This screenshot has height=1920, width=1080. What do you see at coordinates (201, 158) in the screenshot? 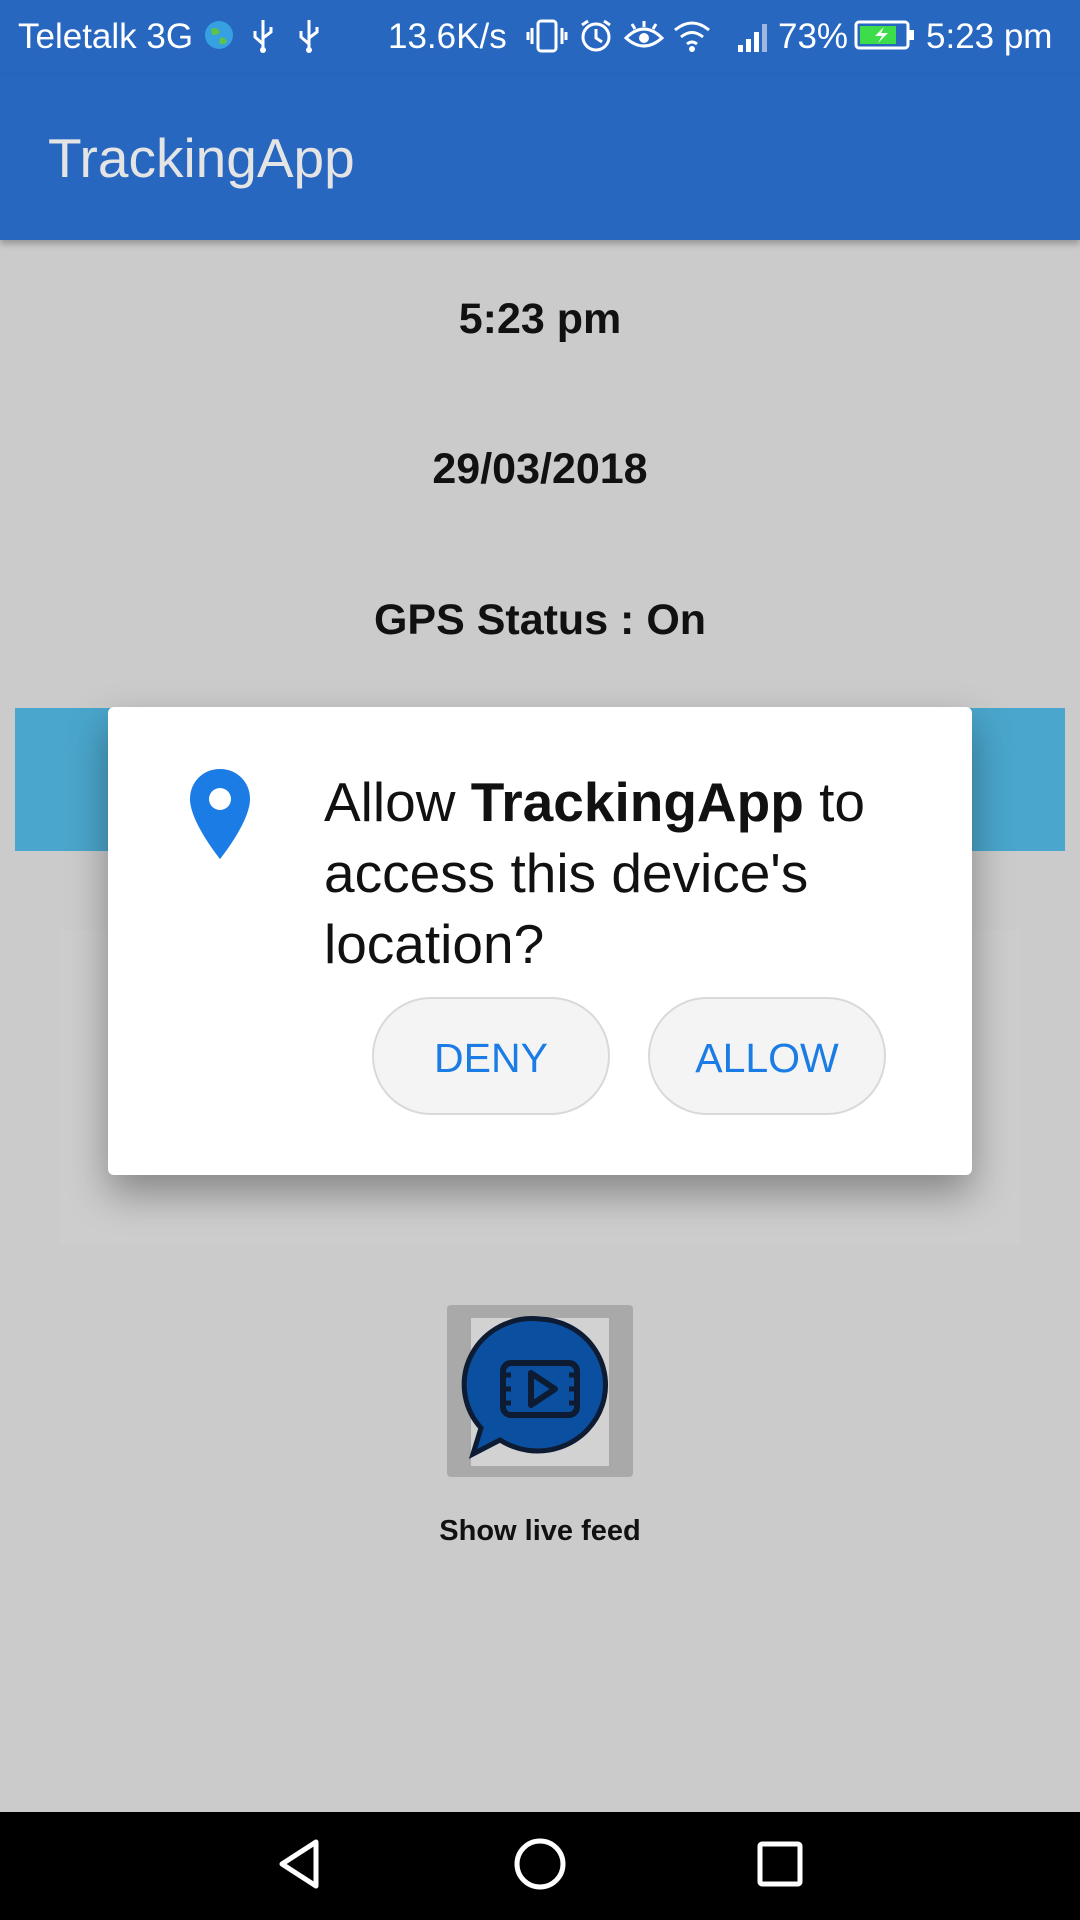
I see `app-title: TrackingApp` at bounding box center [201, 158].